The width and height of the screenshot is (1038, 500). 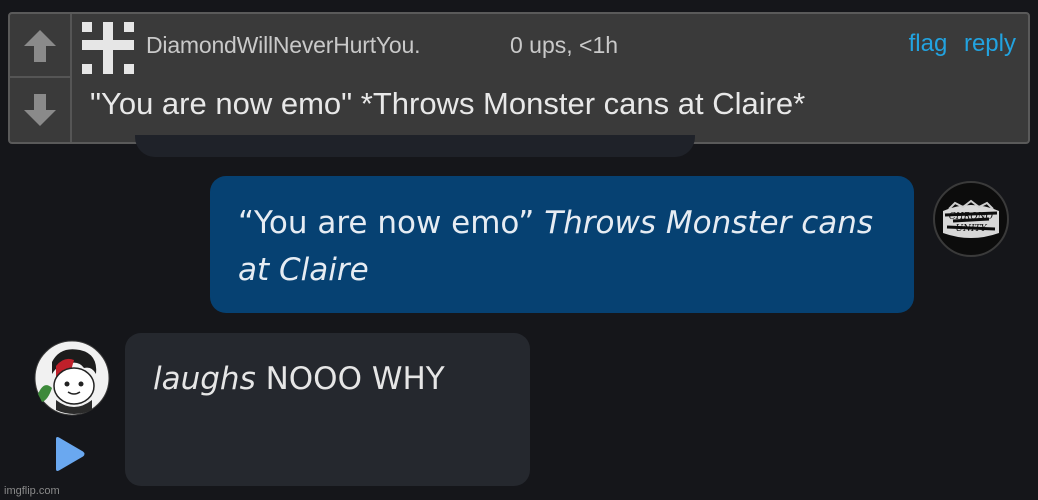 I want to click on chrono-unity-avatar: CHRONO UNITY, so click(x=971, y=219).